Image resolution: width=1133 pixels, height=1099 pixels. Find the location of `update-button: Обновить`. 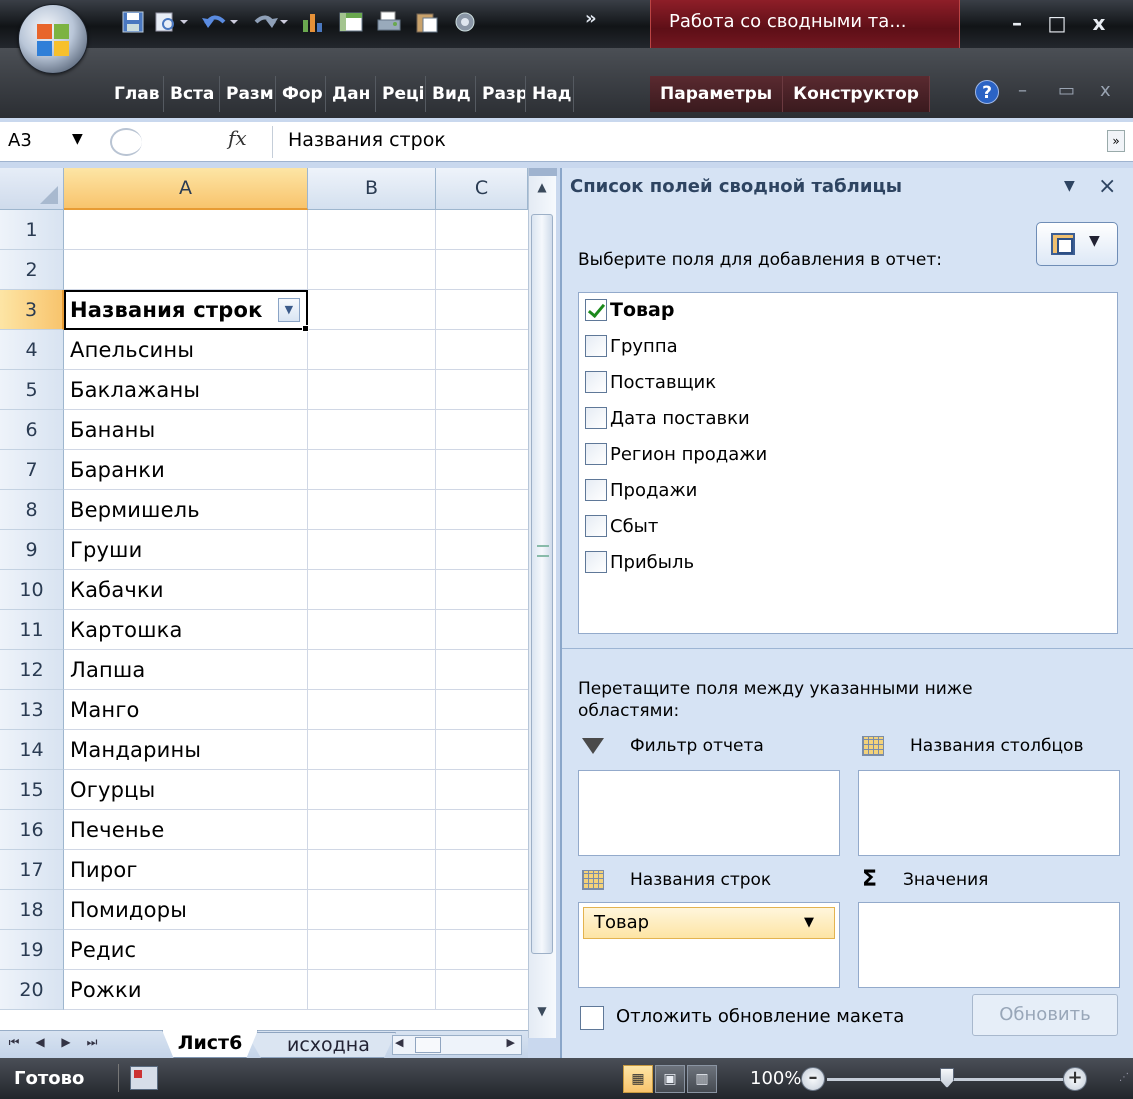

update-button: Обновить is located at coordinates (1045, 1015).